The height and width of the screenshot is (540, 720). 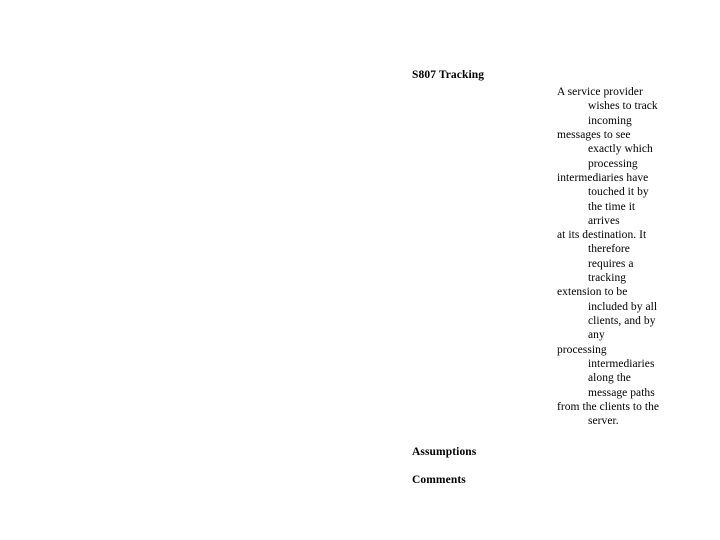 What do you see at coordinates (623, 306) in the screenshot?
I see `description-line: included by all` at bounding box center [623, 306].